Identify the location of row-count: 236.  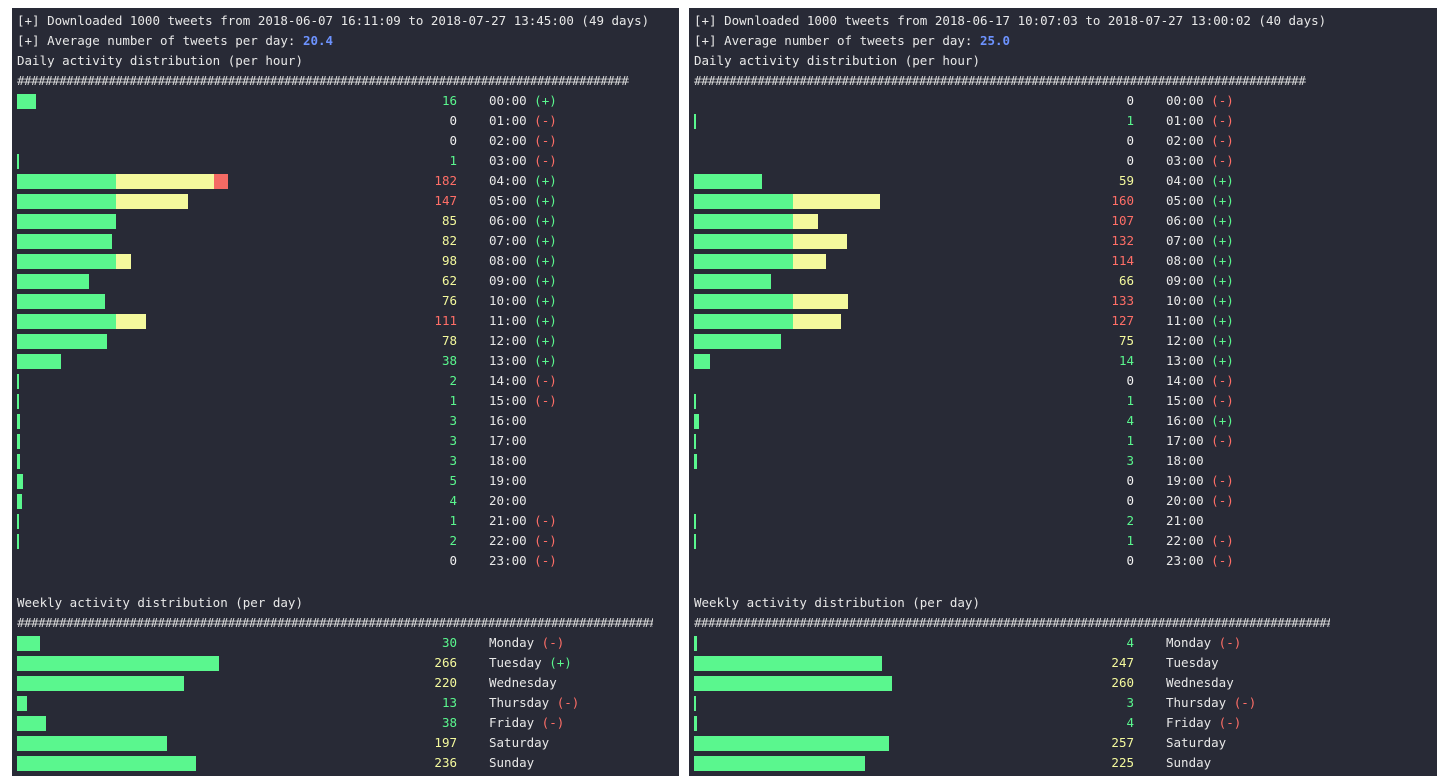
(445, 762).